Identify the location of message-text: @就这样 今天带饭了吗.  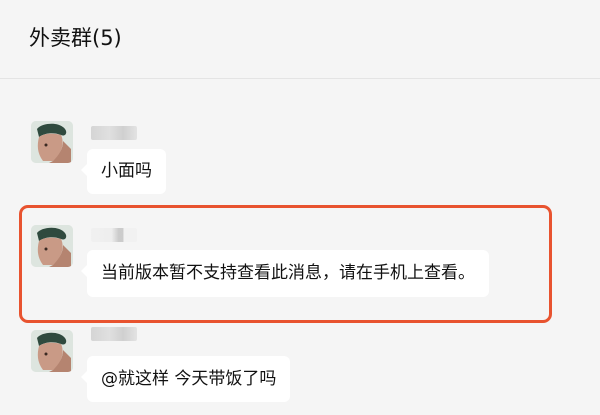
(189, 379).